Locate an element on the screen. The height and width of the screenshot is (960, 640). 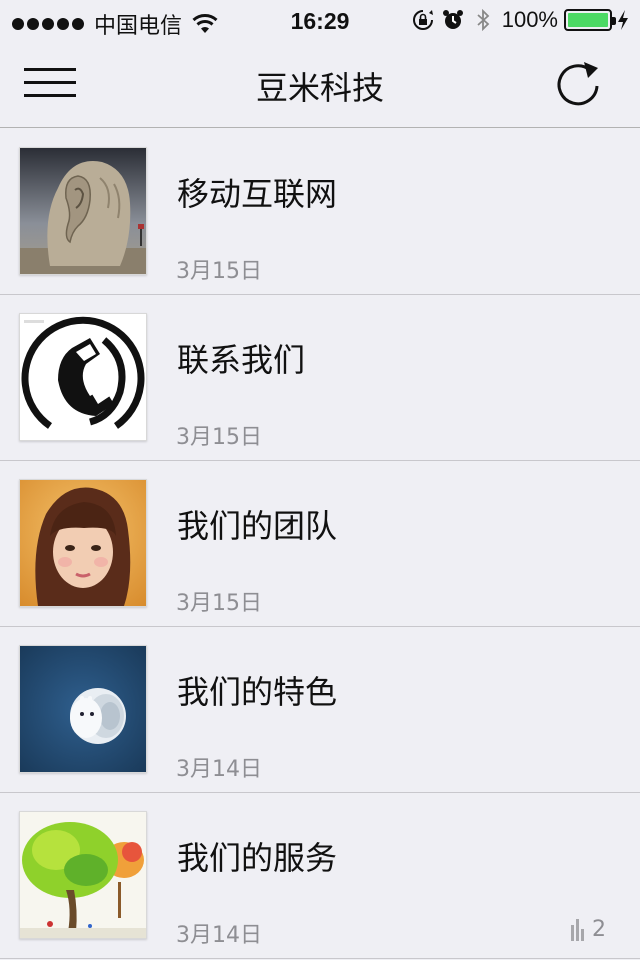
status-bar: 中国电信 16:29 100% is located at coordinates (320, 20).